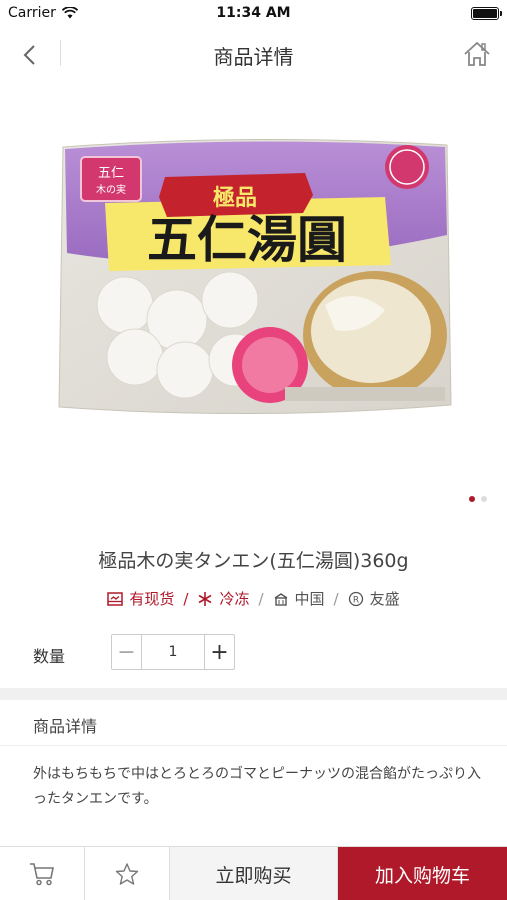  Describe the element at coordinates (309, 599) in the screenshot. I see `tag-origin-label: 中国` at that location.